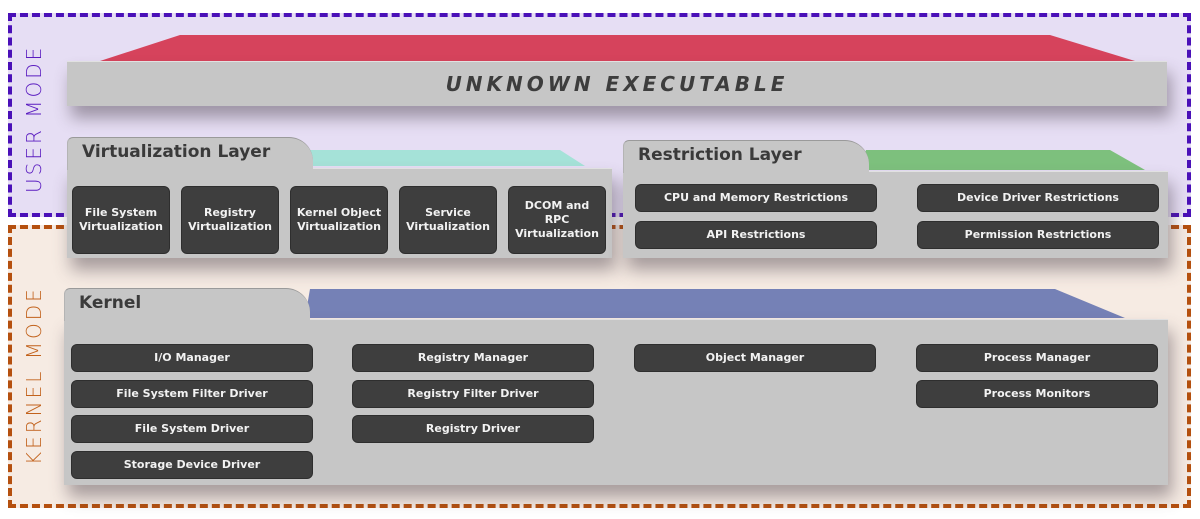  What do you see at coordinates (121, 212) in the screenshot?
I see `box-label-line1: File System` at bounding box center [121, 212].